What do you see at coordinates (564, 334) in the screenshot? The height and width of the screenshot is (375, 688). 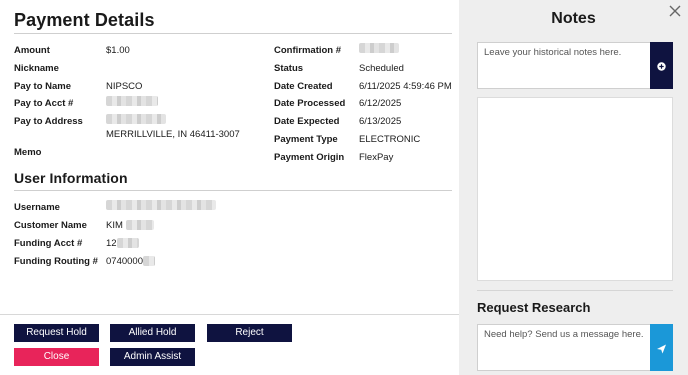 I see `research-placeholder: Need help? Send us a message here.` at bounding box center [564, 334].